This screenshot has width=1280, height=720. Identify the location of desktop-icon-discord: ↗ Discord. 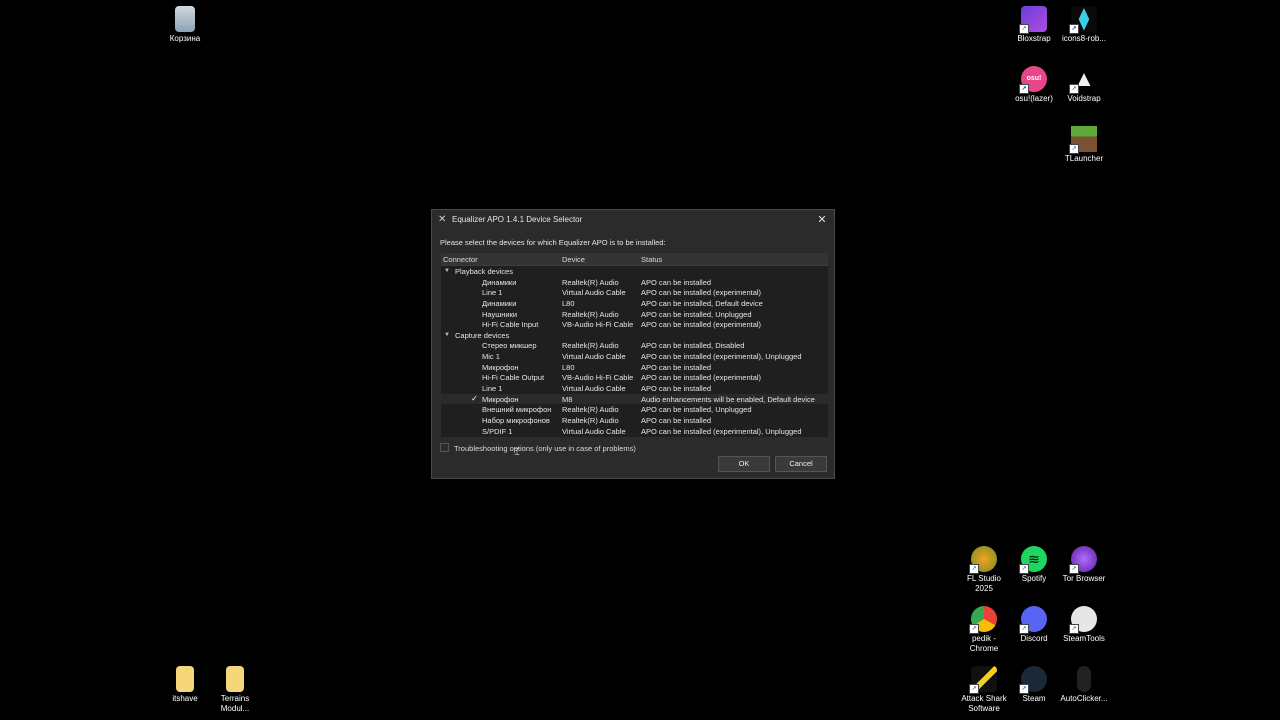
(1034, 625).